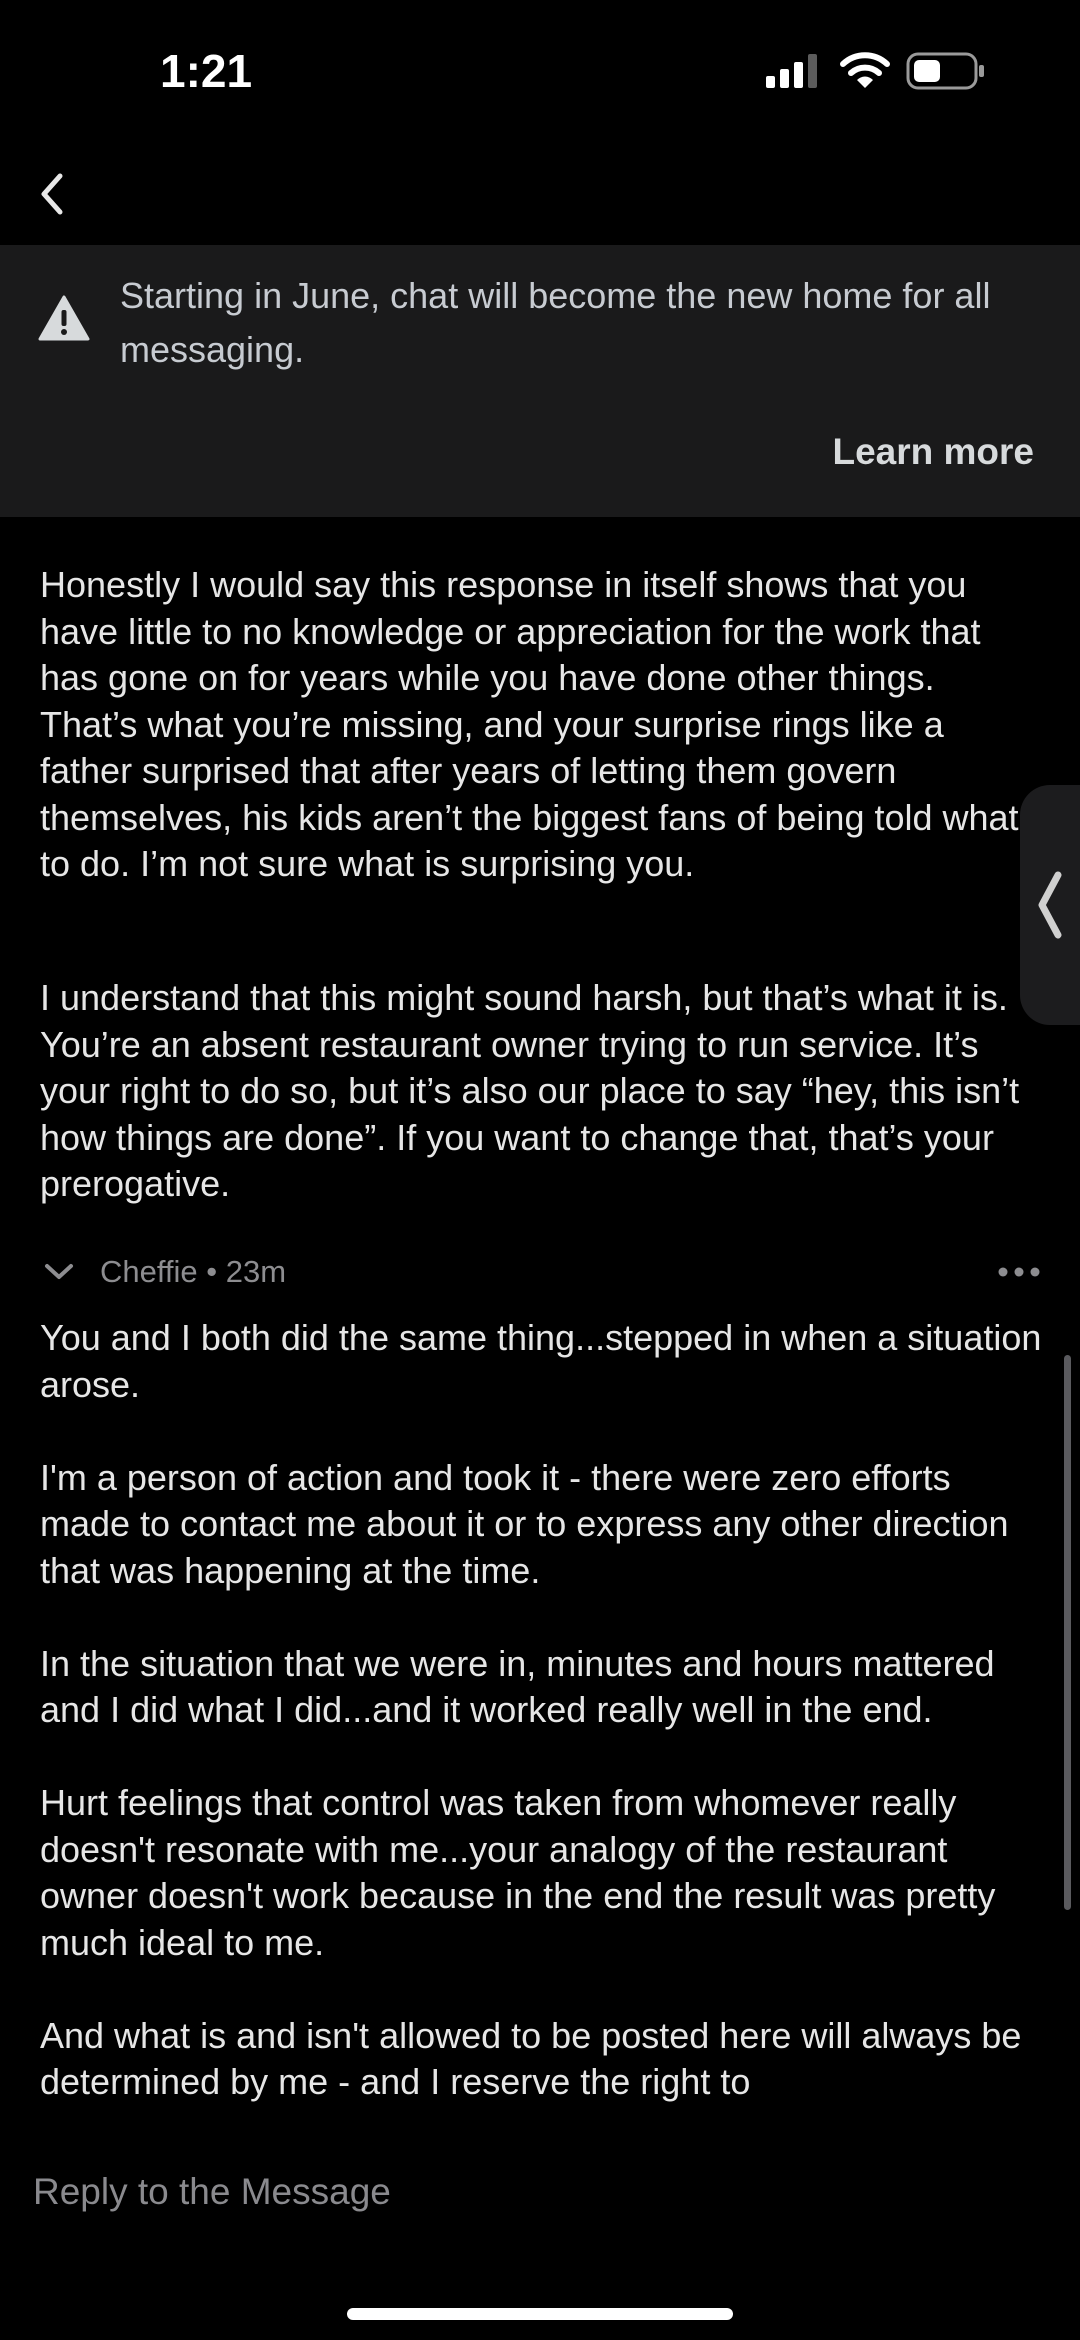  What do you see at coordinates (945, 71) in the screenshot?
I see `battery-icon` at bounding box center [945, 71].